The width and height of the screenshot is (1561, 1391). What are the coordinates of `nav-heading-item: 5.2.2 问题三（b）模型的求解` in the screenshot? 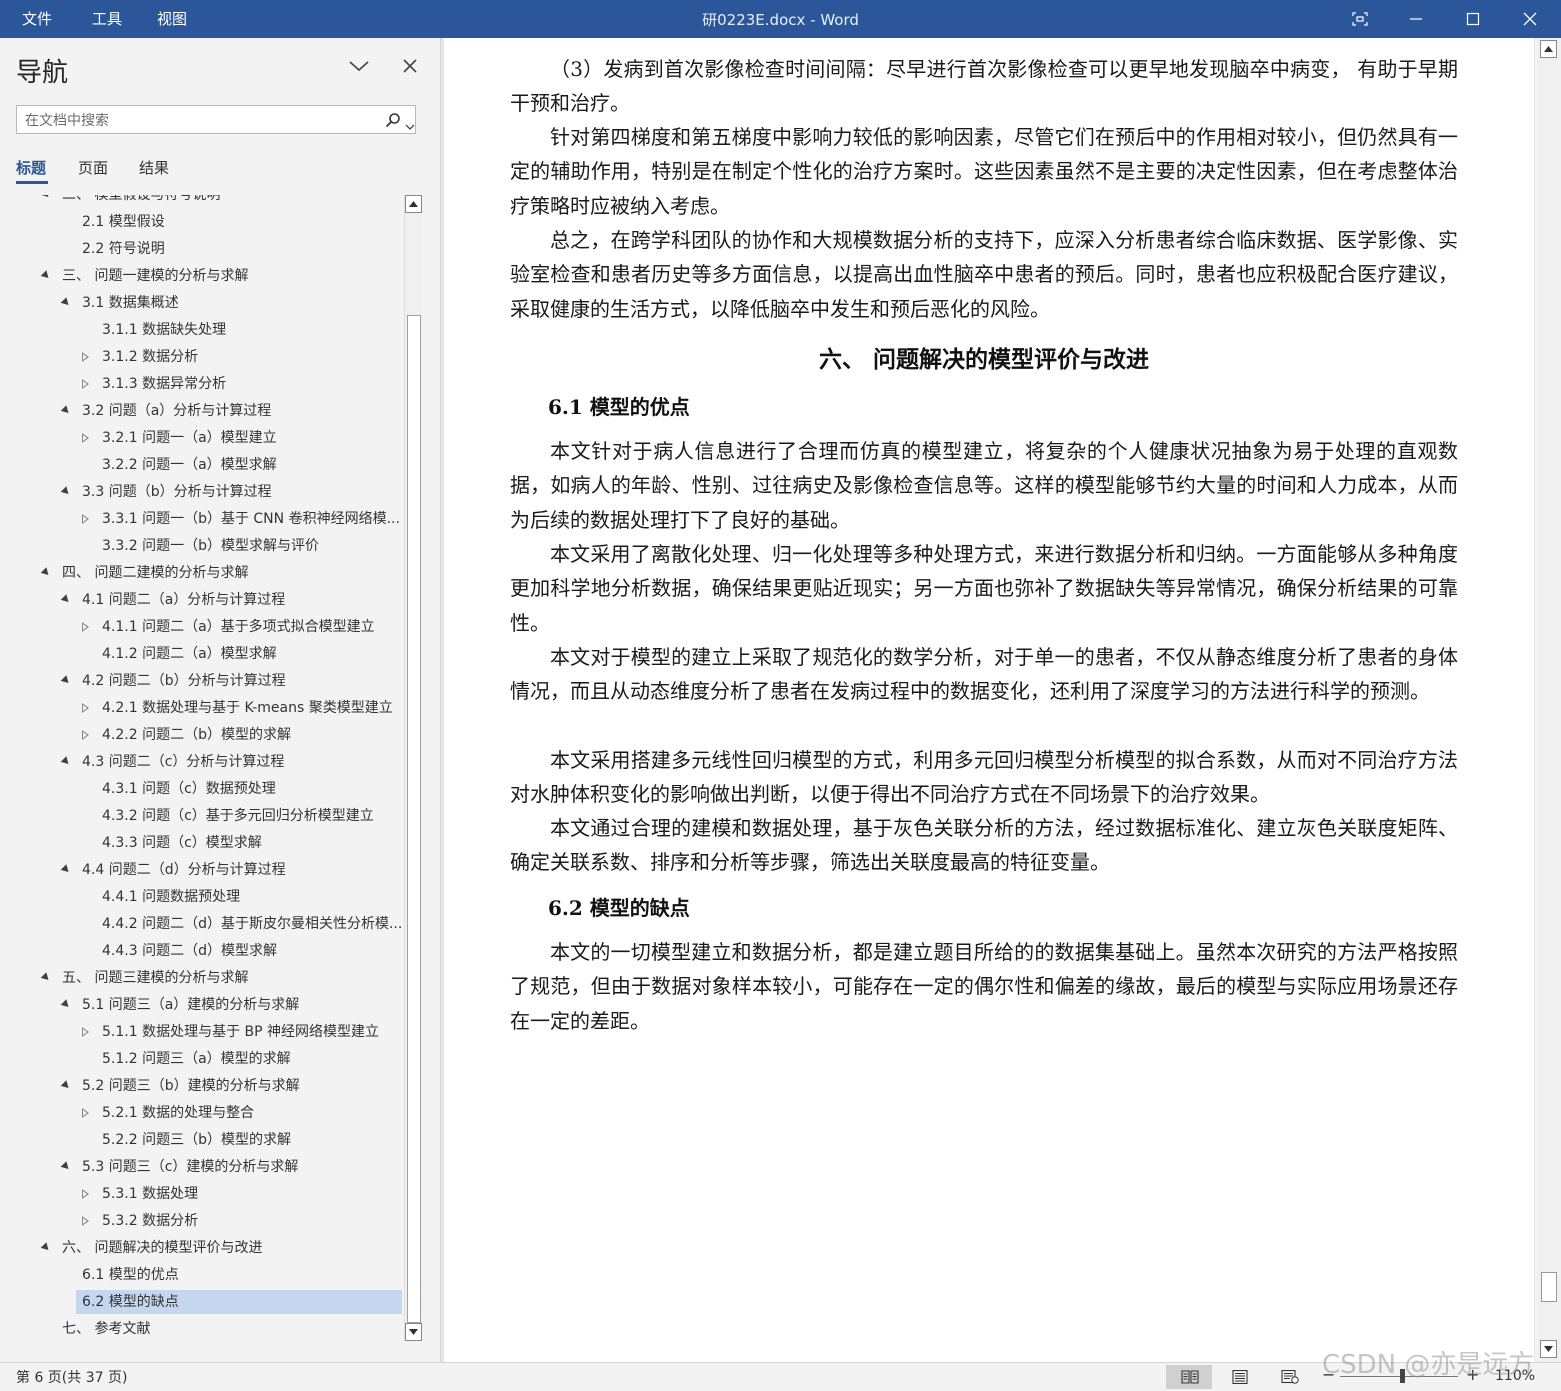 It's located at (249, 1140).